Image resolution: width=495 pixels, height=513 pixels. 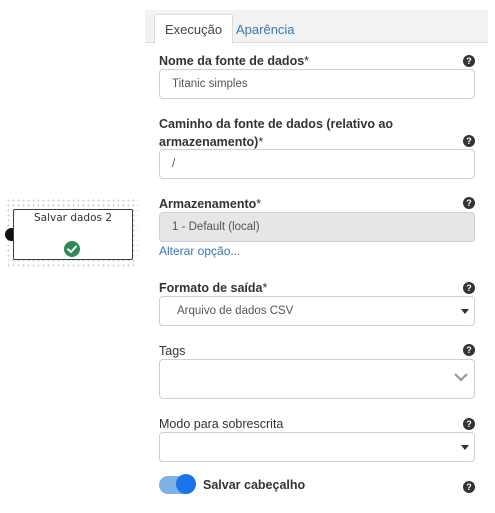 I want to click on tabs-bar: Execução Aparência, so click(x=316, y=27).